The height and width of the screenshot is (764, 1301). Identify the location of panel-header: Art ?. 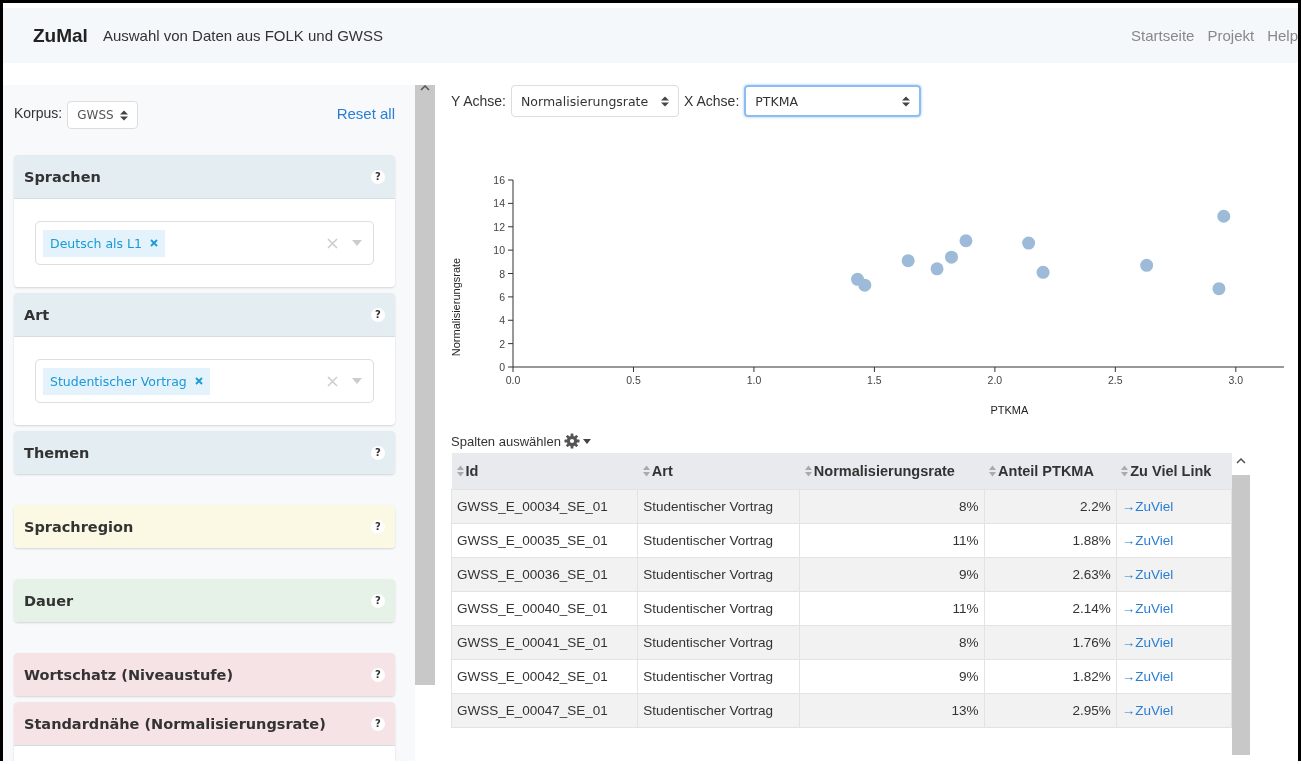
(204, 315).